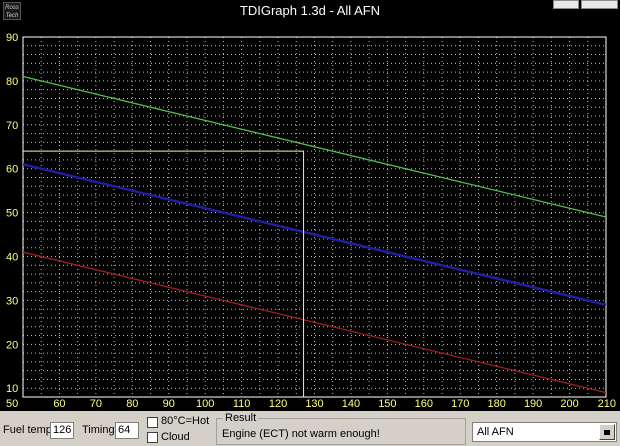 Image resolution: width=620 pixels, height=446 pixels. What do you see at coordinates (132, 404) in the screenshot?
I see `x-tick-label: 80` at bounding box center [132, 404].